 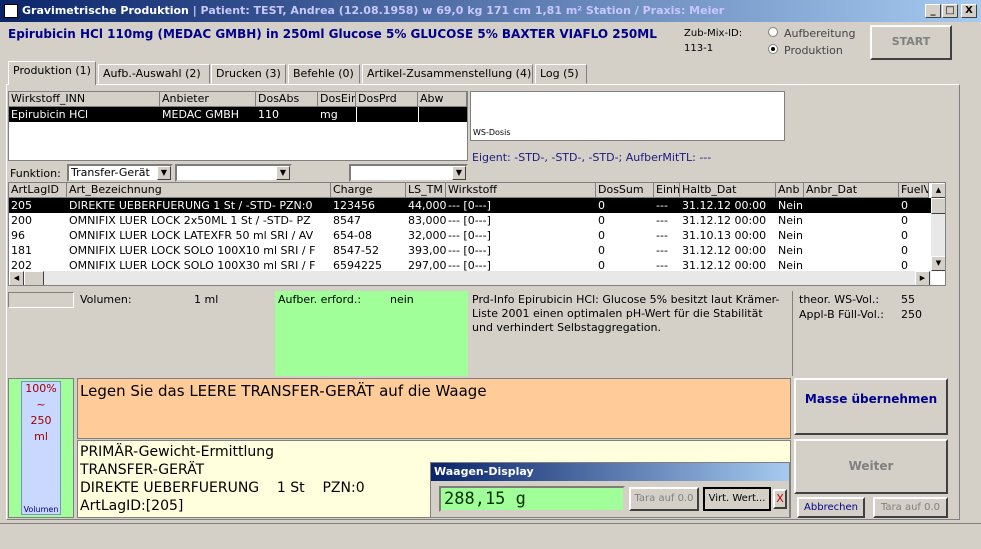 I want to click on weiter-button: Weiter, so click(x=871, y=466).